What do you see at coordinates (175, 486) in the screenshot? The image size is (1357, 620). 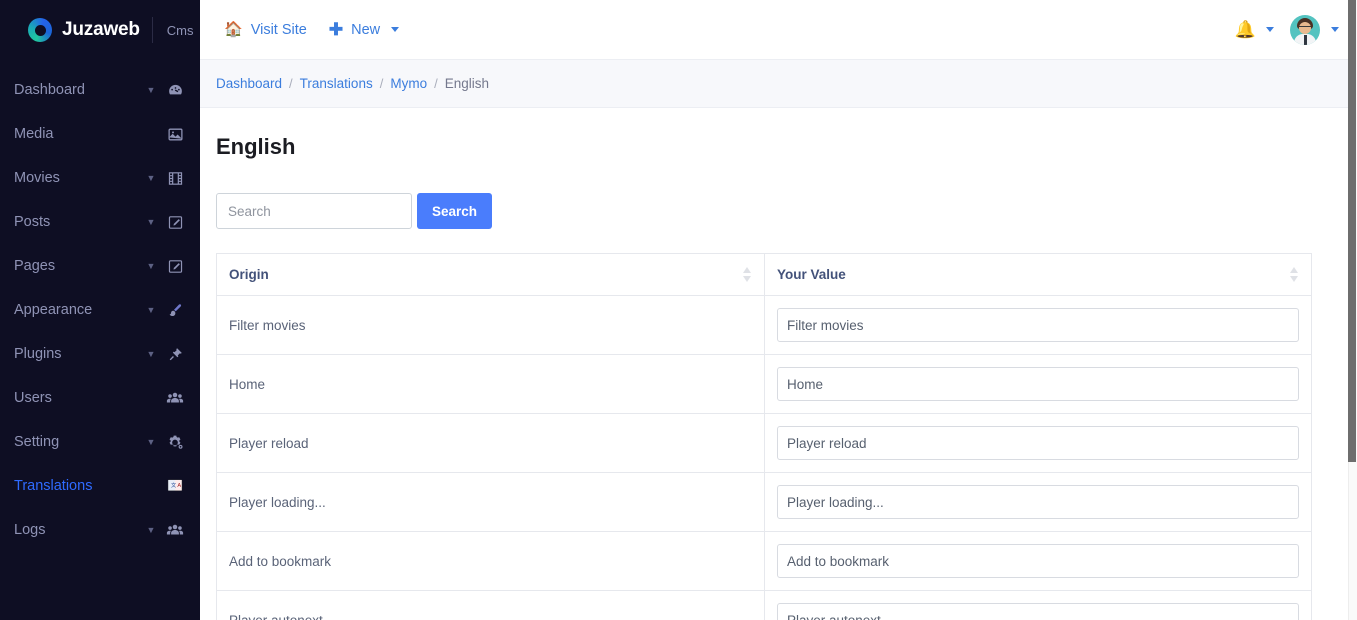 I see `translate-book-icon: 文A` at bounding box center [175, 486].